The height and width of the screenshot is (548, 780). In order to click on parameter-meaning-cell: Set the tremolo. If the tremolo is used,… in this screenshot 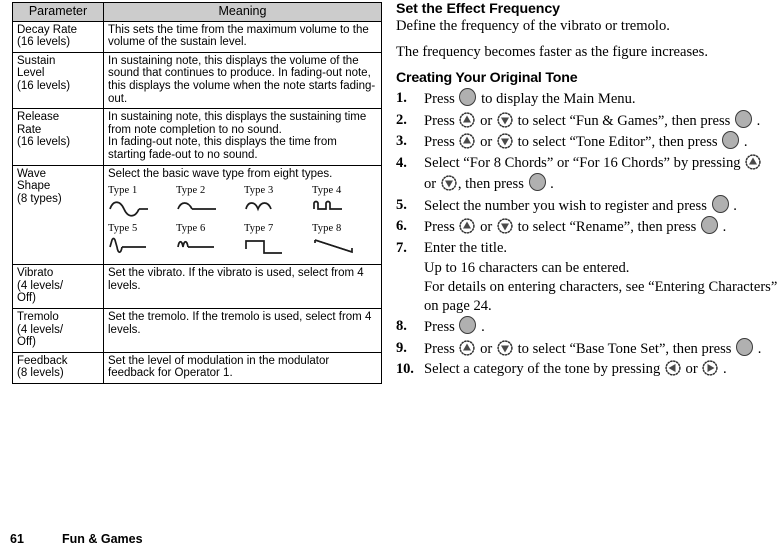, I will do `click(242, 330)`.